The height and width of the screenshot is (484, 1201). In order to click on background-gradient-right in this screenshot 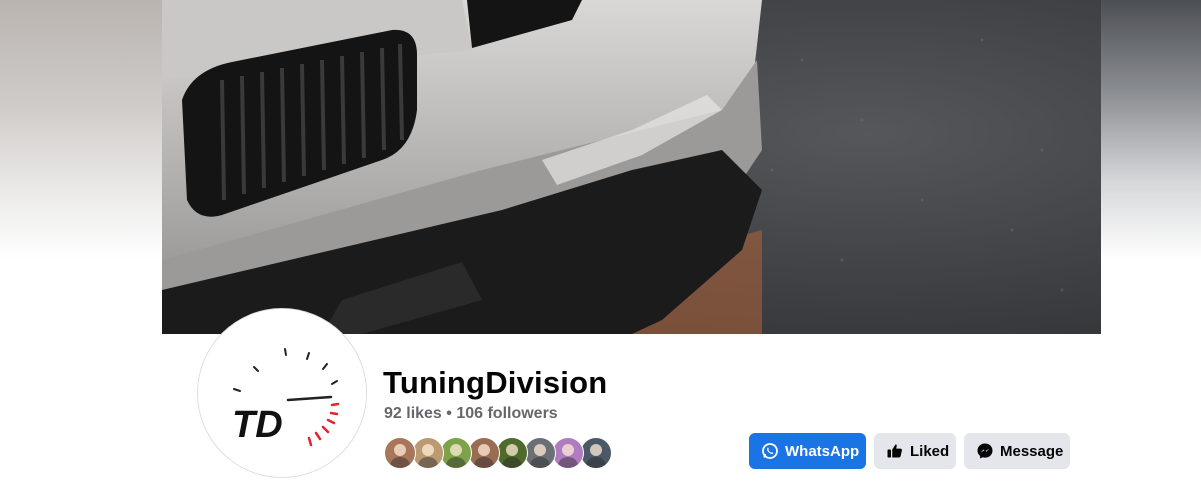, I will do `click(1150, 130)`.